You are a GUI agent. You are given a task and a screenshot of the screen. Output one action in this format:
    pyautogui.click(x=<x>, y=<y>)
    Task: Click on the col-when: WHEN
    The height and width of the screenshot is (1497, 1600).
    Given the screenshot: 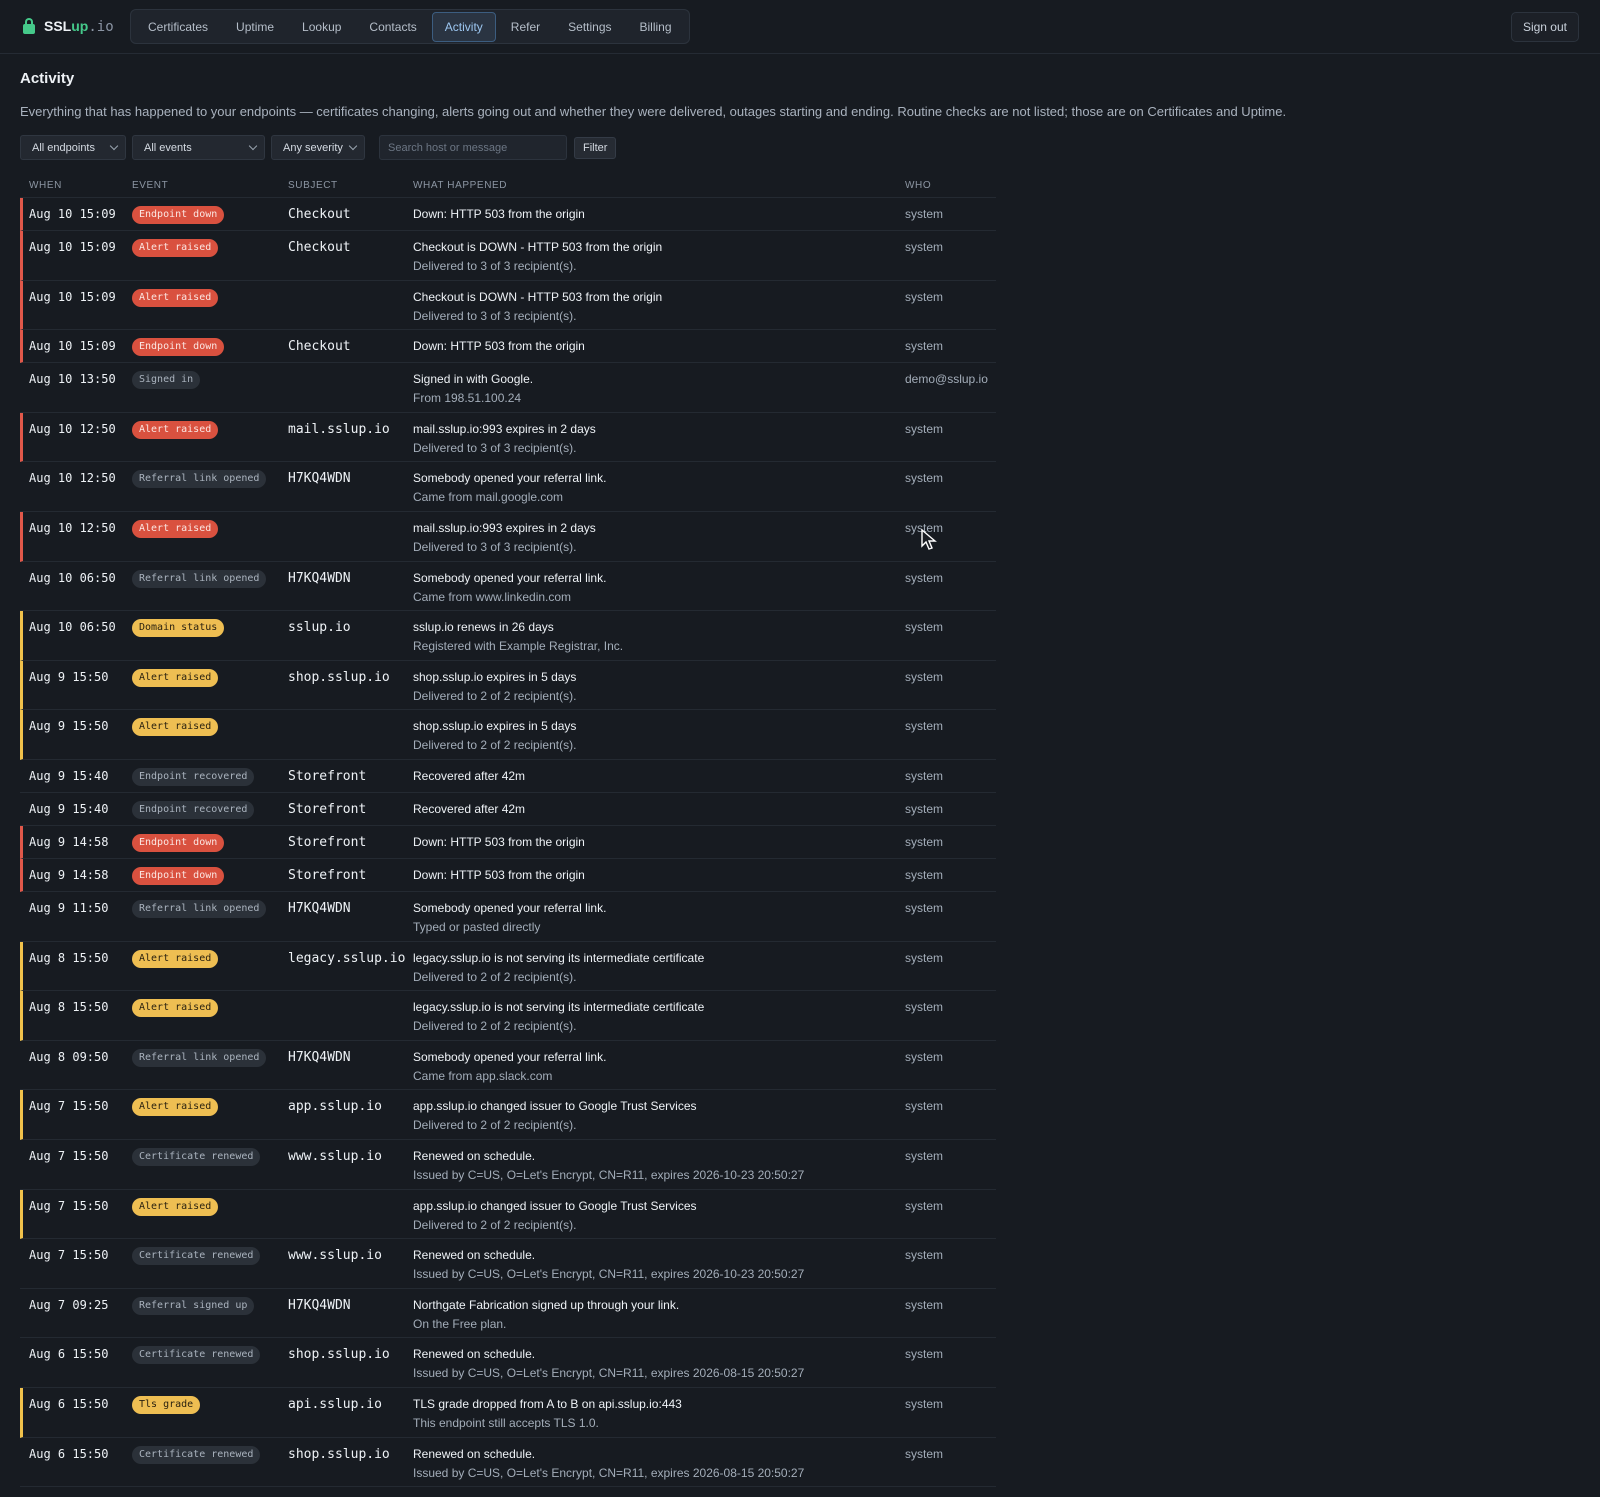 What is the action you would take?
    pyautogui.click(x=45, y=185)
    